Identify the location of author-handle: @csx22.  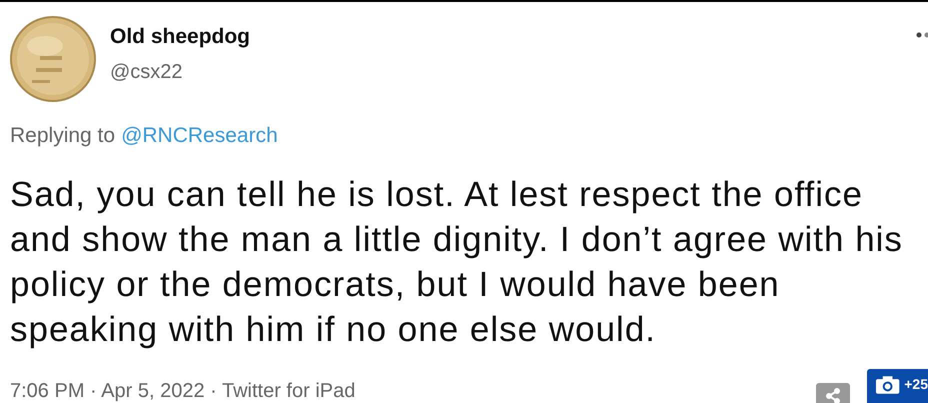
(180, 71).